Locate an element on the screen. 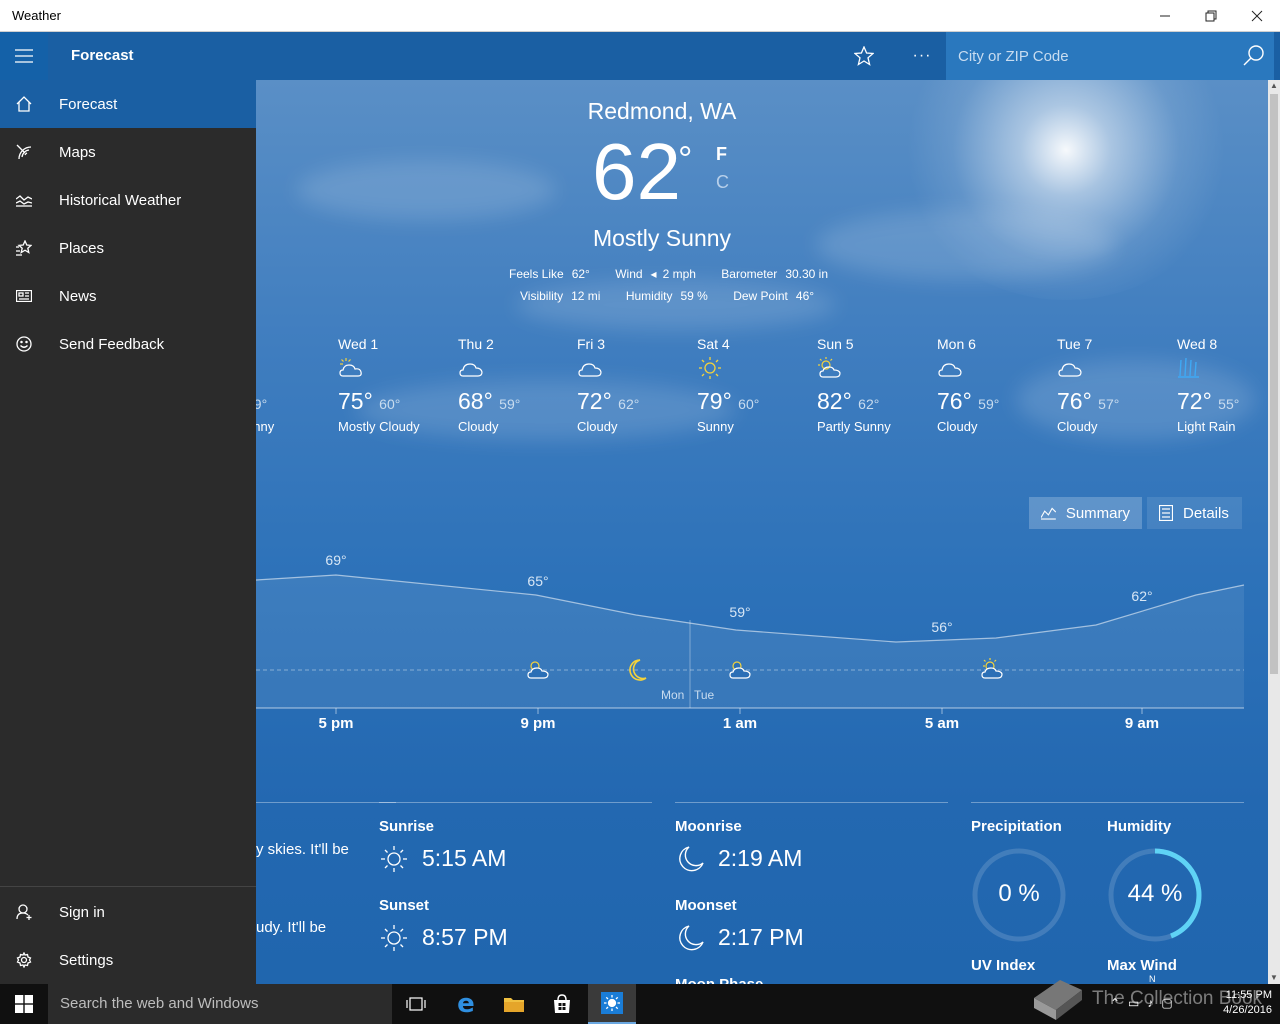 This screenshot has height=1024, width=1280. system-tray-icons: ⌃▭♪▢ is located at coordinates (1145, 1003).